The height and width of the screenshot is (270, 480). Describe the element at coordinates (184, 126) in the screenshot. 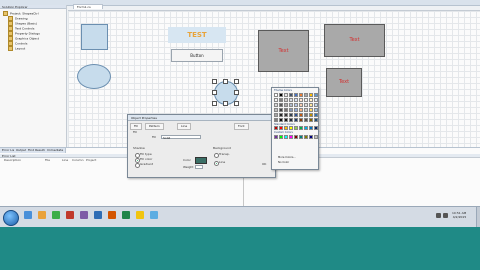

I see `tab-line: Line` at that location.